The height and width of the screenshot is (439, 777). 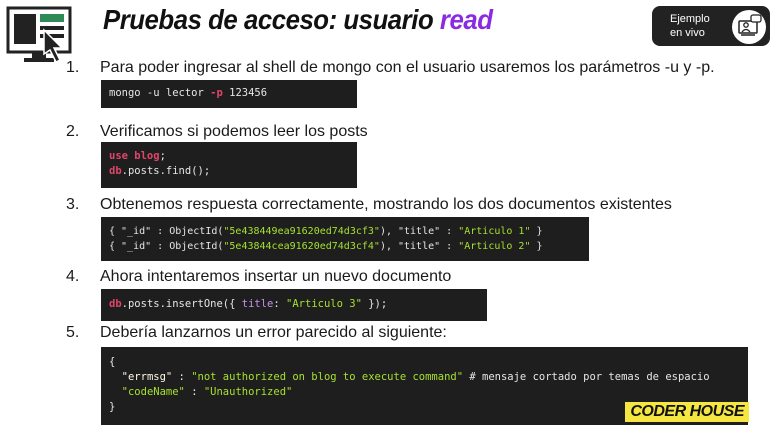 What do you see at coordinates (166, 171) in the screenshot?
I see `code-text: .posts.find();` at bounding box center [166, 171].